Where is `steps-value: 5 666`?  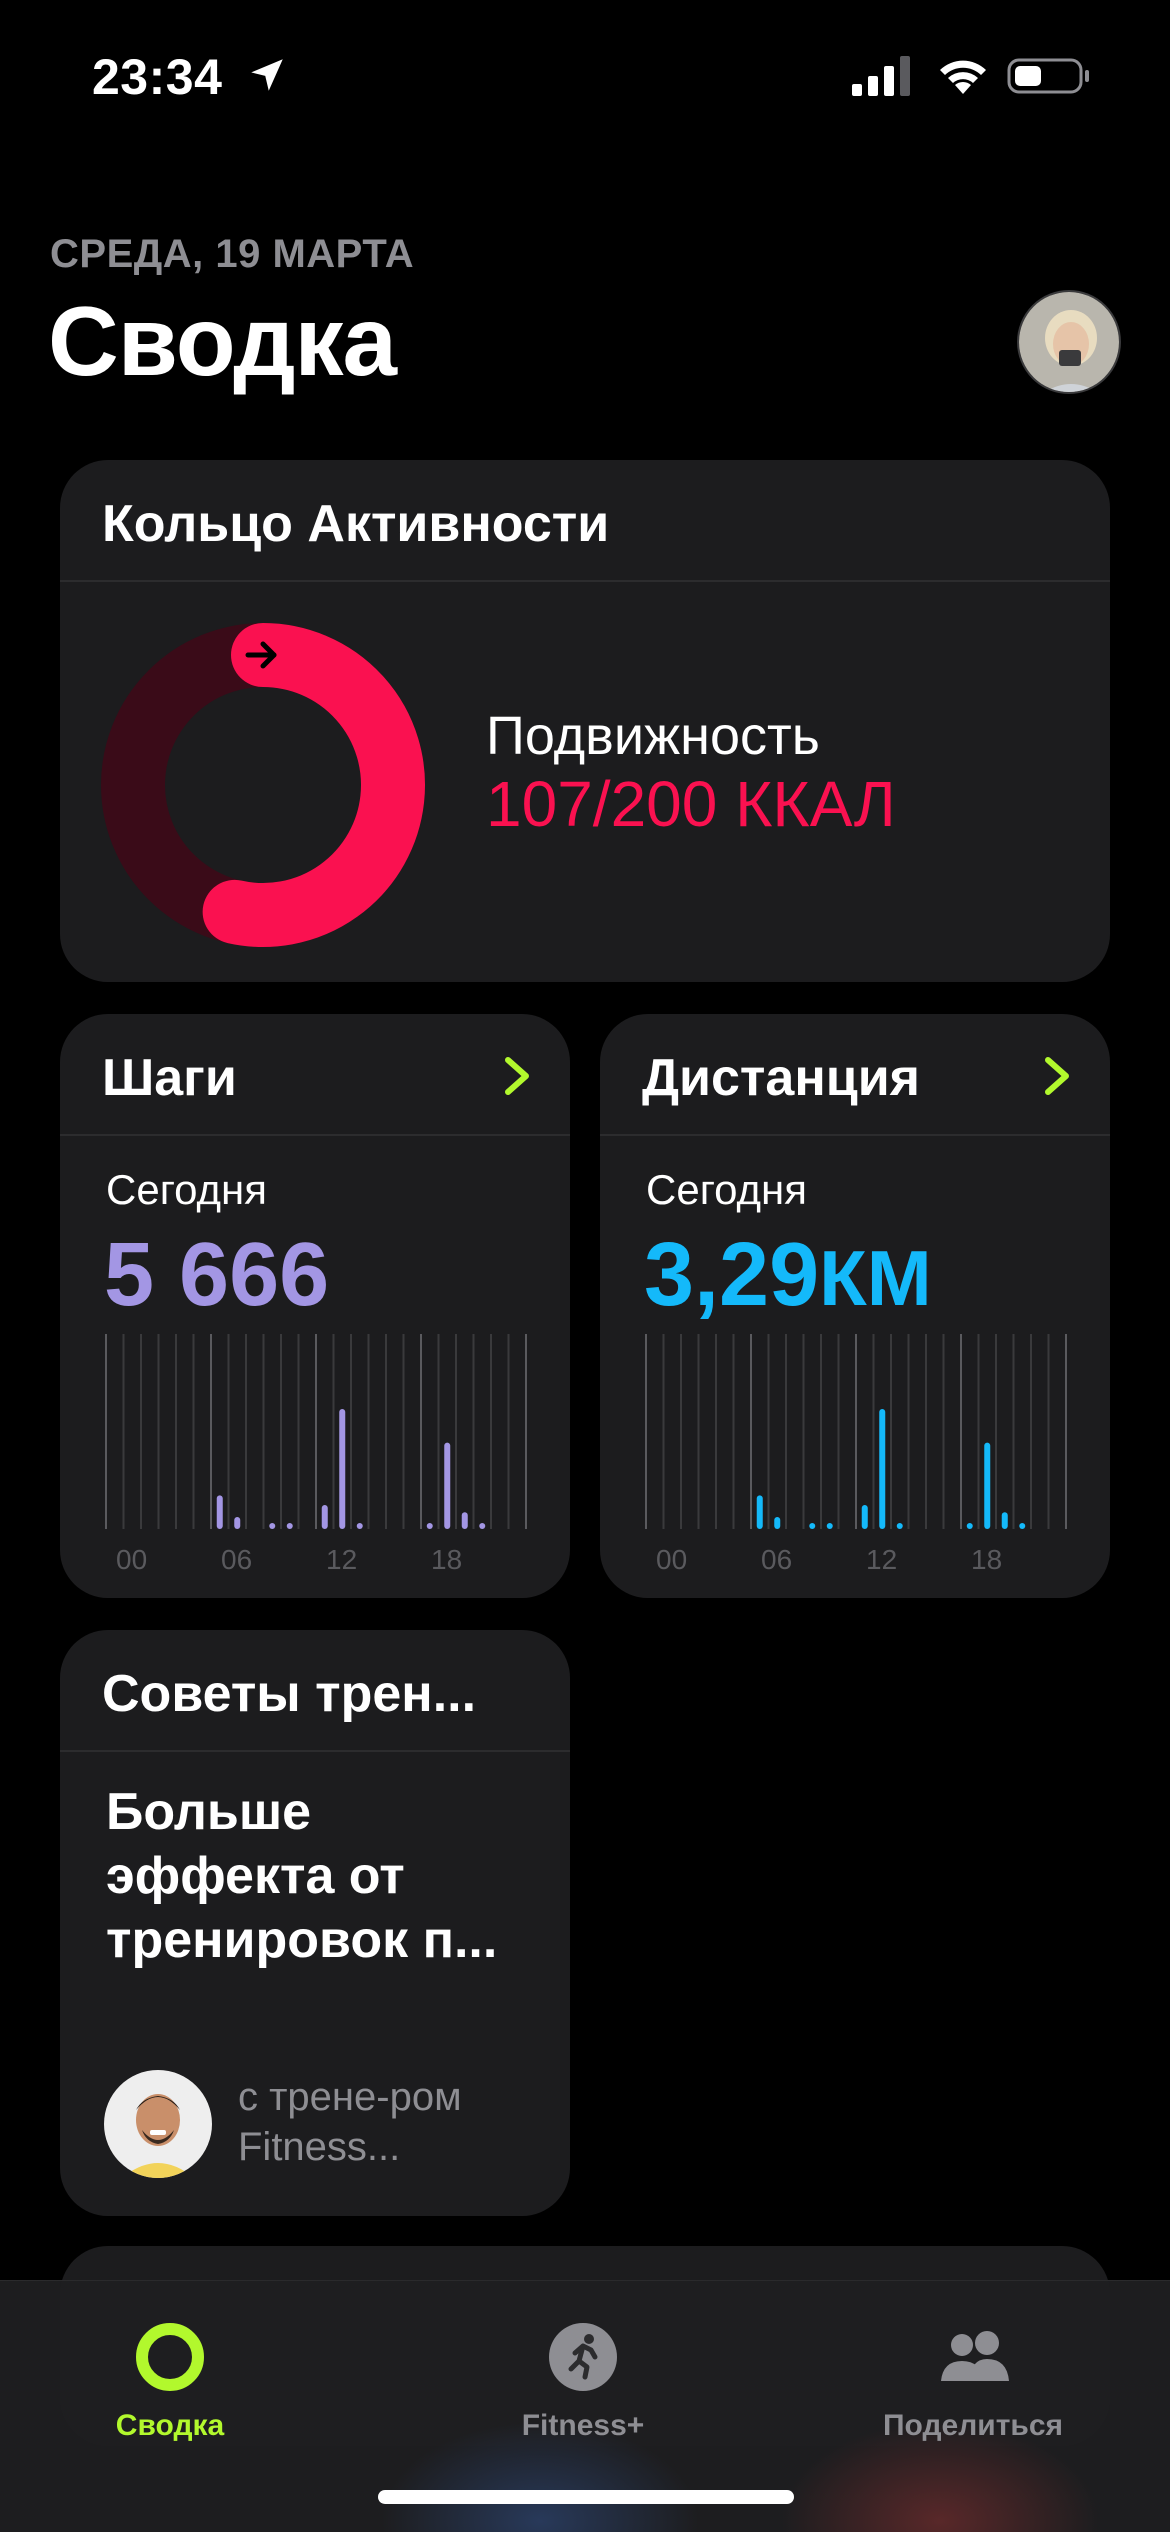 steps-value: 5 666 is located at coordinates (217, 1275).